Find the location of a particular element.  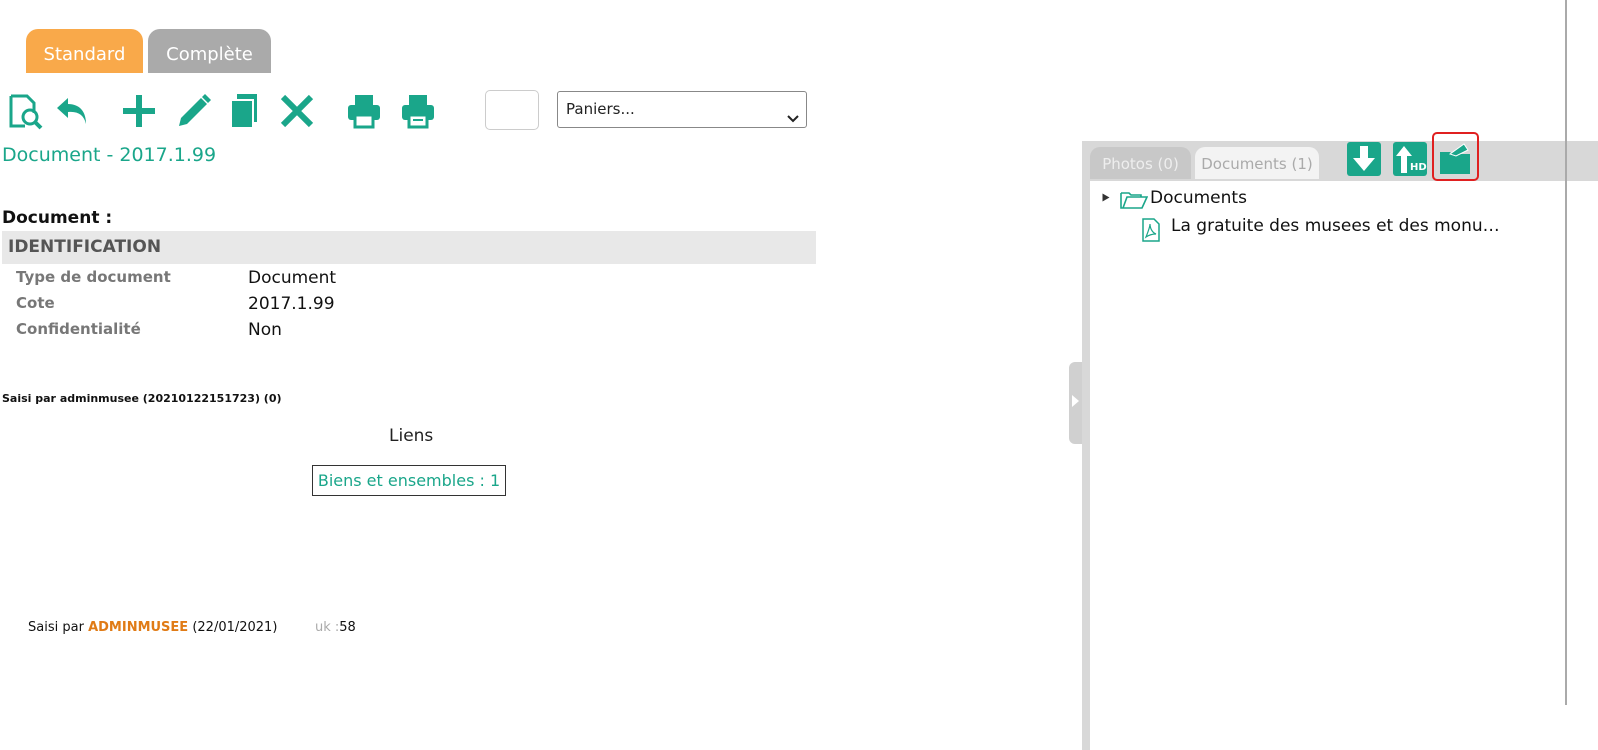

footer-user: ADMINMUSEE is located at coordinates (138, 627).